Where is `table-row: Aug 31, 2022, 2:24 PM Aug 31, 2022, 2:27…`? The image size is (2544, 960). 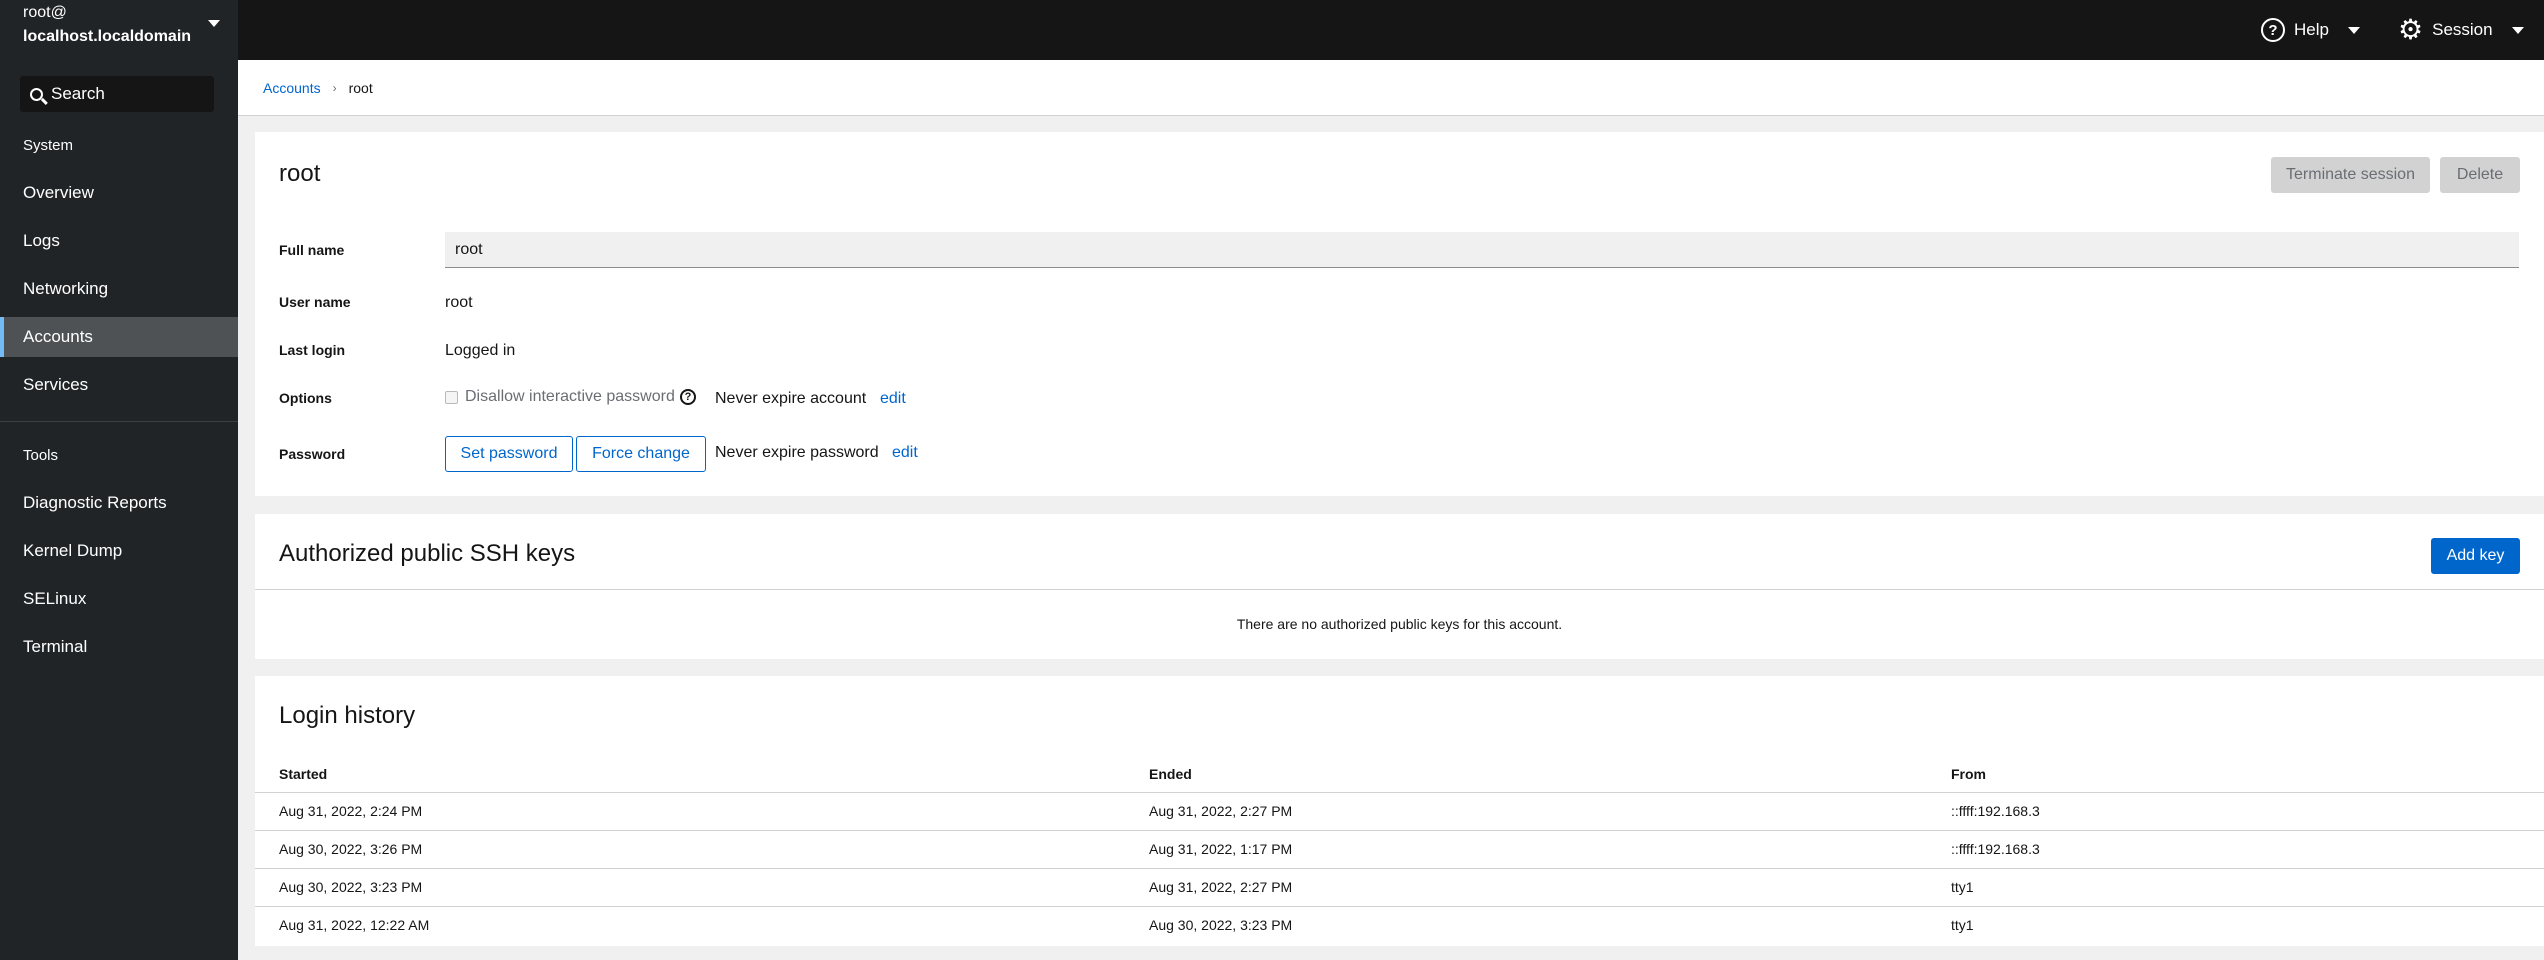 table-row: Aug 31, 2022, 2:24 PM Aug 31, 2022, 2:27… is located at coordinates (1399, 811).